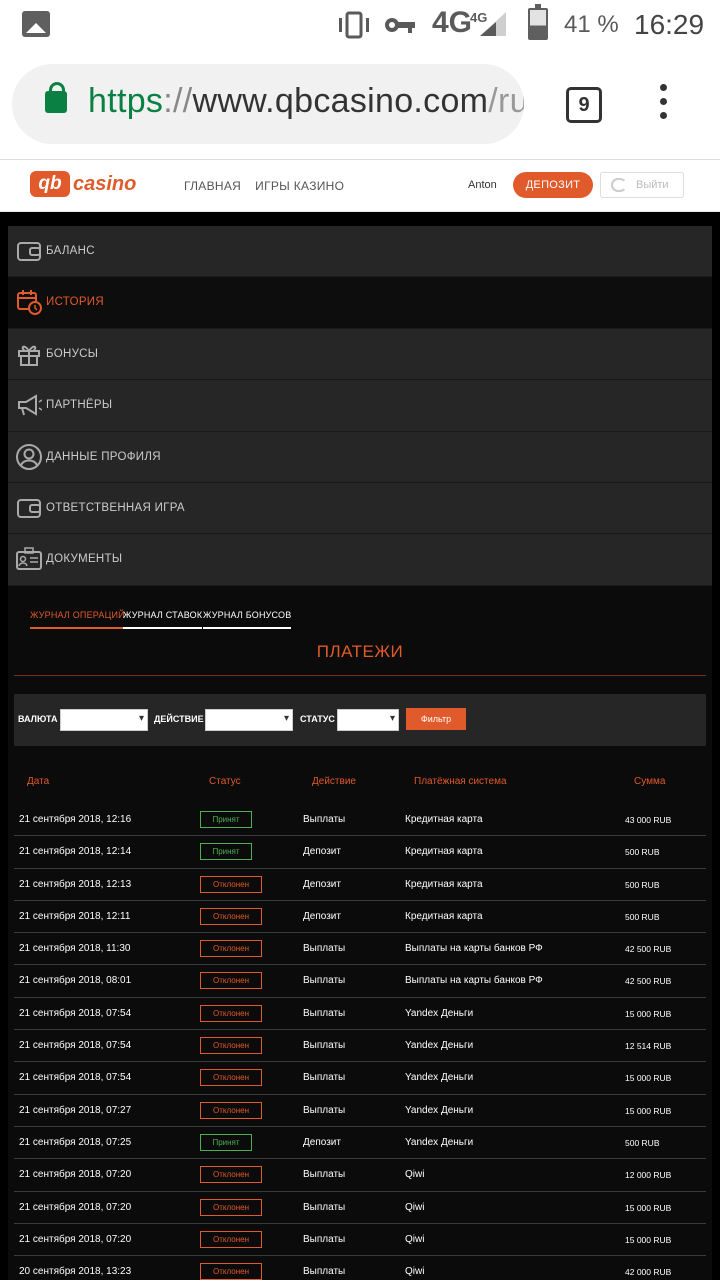 This screenshot has width=720, height=1280. What do you see at coordinates (212, 186) in the screenshot?
I see `nav-home-link: ГЛАВНАЯ` at bounding box center [212, 186].